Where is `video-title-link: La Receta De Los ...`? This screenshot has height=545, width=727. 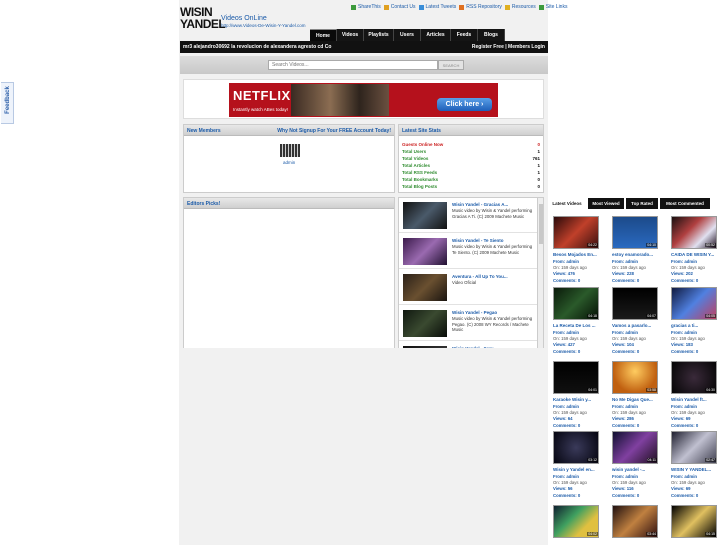 video-title-link: La Receta De Los ... is located at coordinates (578, 325).